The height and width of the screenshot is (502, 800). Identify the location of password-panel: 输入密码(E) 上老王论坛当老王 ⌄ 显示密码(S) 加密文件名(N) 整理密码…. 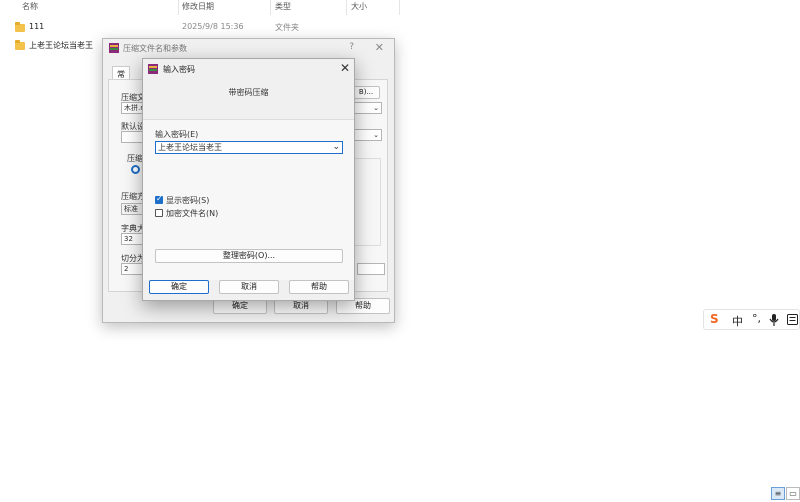
(248, 200).